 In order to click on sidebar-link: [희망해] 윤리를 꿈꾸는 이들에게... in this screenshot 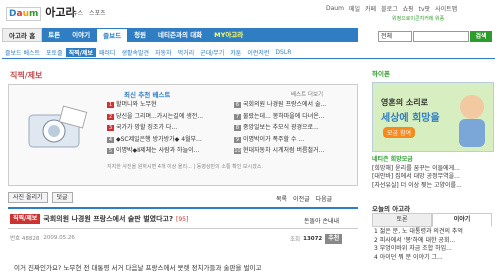, I will do `click(433, 169)`.